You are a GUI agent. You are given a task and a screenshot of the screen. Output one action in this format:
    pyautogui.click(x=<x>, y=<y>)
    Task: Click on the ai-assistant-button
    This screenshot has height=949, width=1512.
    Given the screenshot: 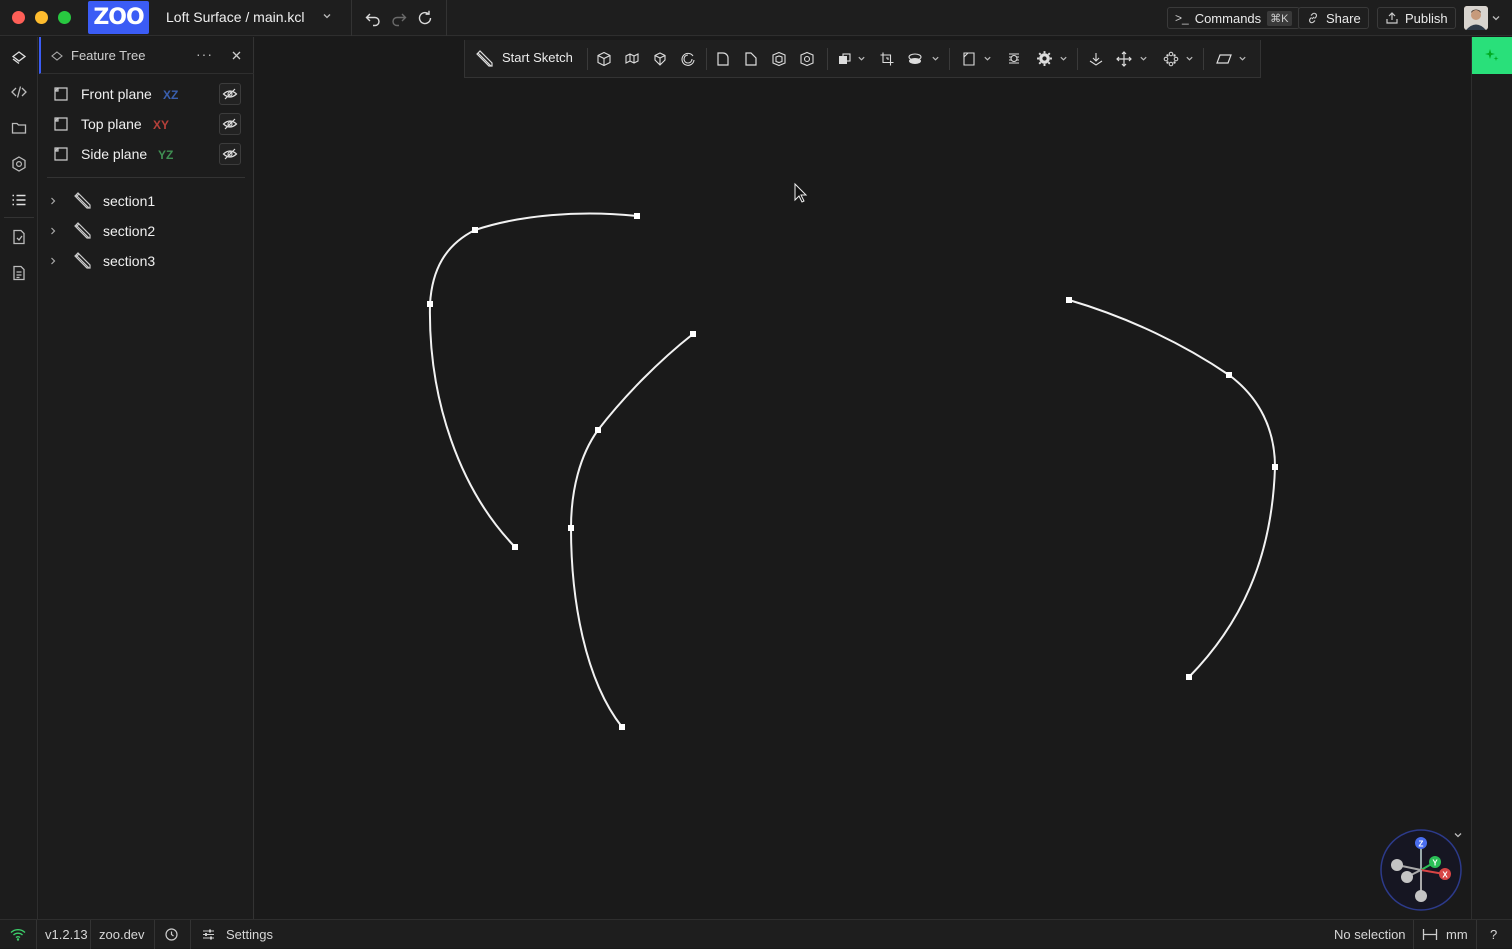 What is the action you would take?
    pyautogui.click(x=1492, y=55)
    